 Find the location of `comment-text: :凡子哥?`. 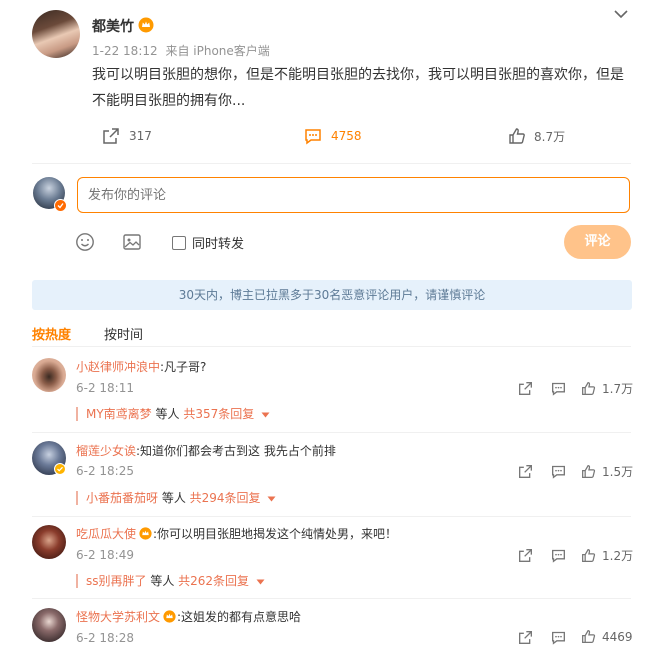

comment-text: :凡子哥? is located at coordinates (183, 367).